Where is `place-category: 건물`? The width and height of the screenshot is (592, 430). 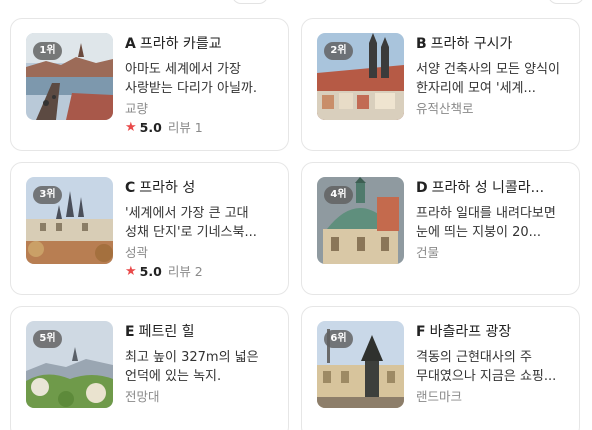 place-category: 건물 is located at coordinates (428, 252).